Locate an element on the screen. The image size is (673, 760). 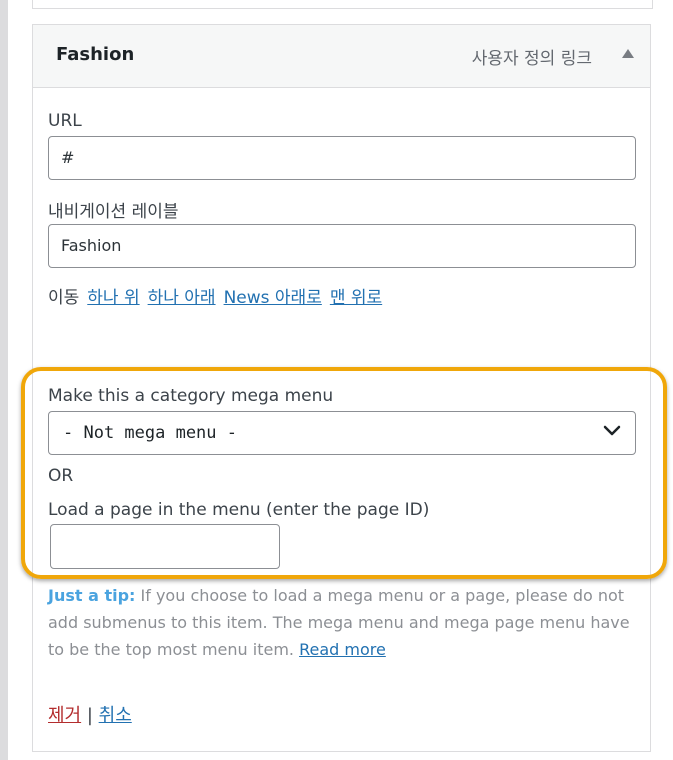
page-id-input is located at coordinates (165, 546).